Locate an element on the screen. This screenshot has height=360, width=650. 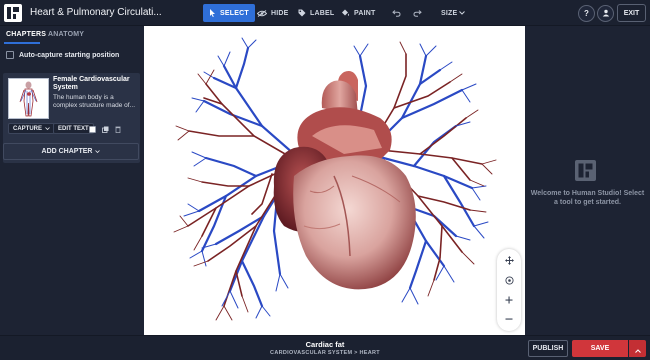
pan-button is located at coordinates (509, 261).